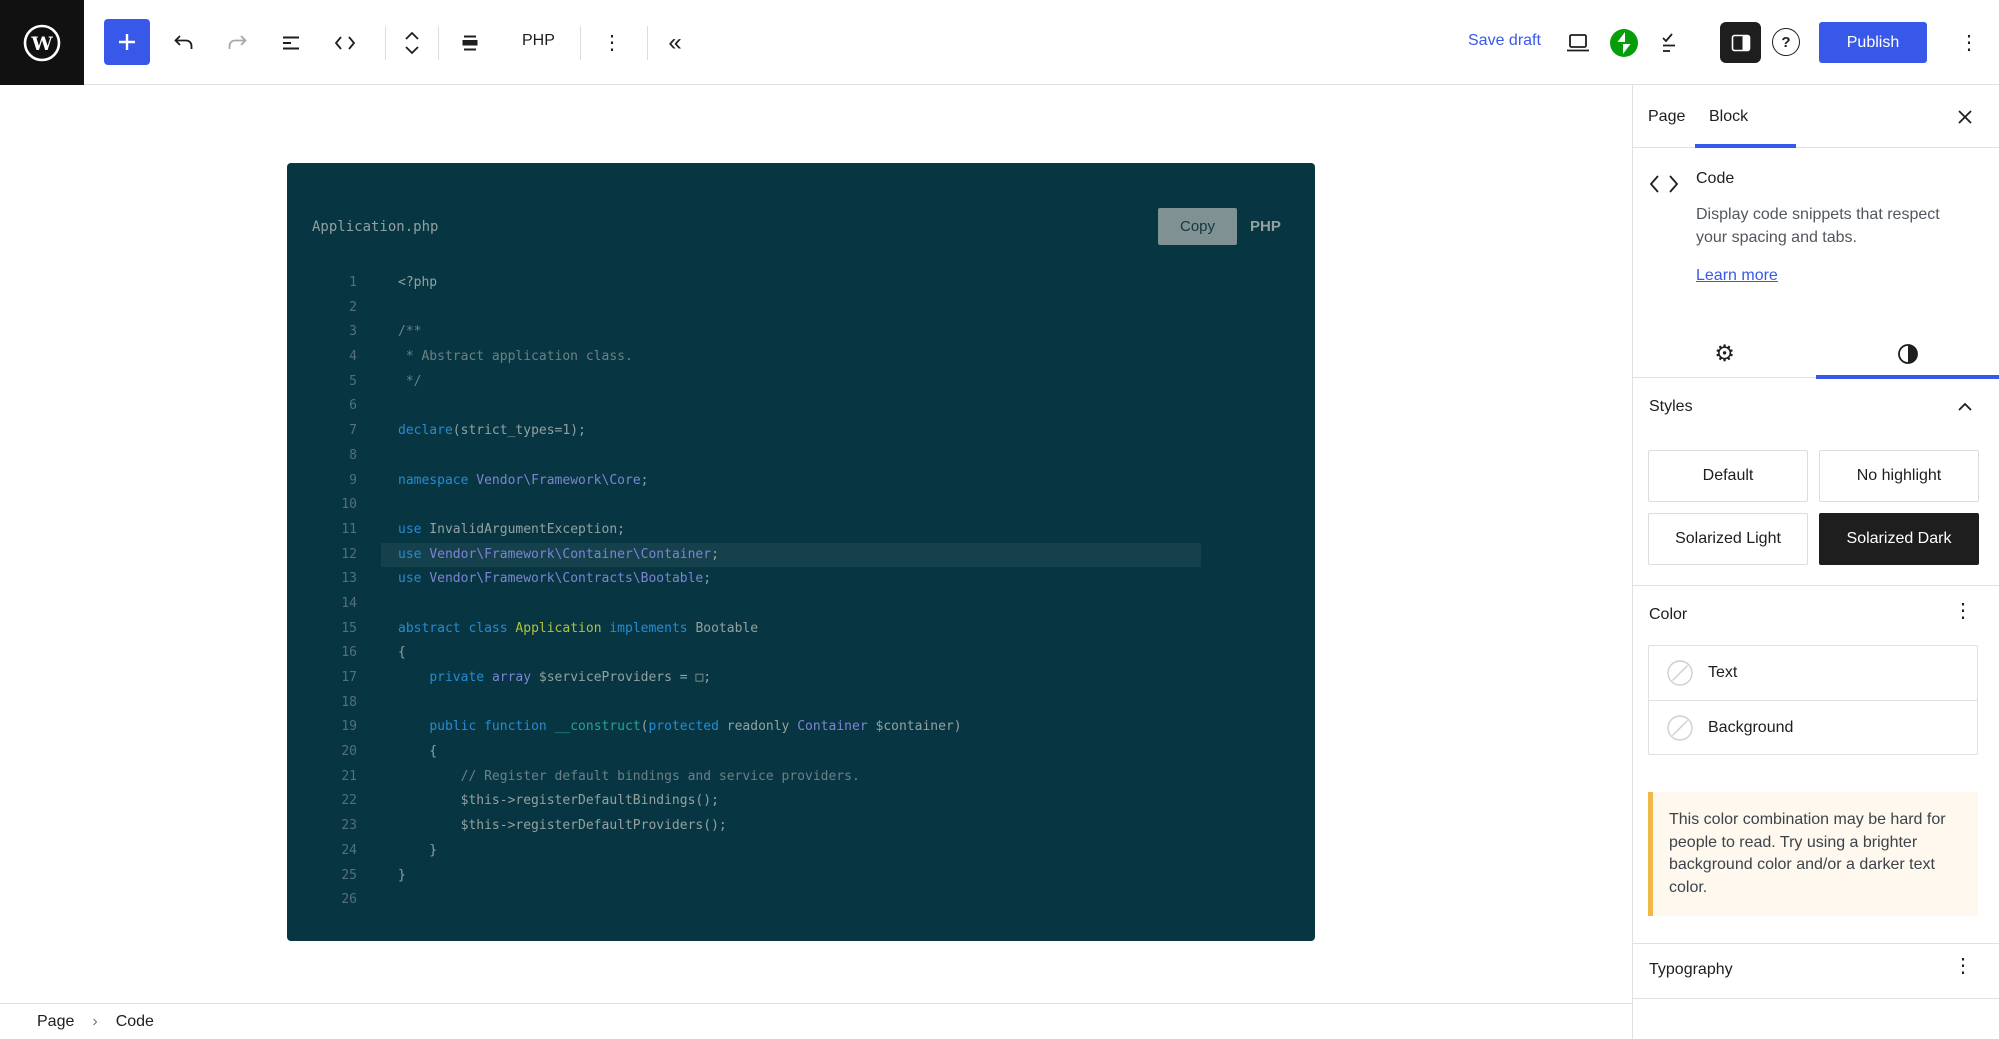 The height and width of the screenshot is (1039, 1999). I want to click on text-color-row: Text, so click(1813, 673).